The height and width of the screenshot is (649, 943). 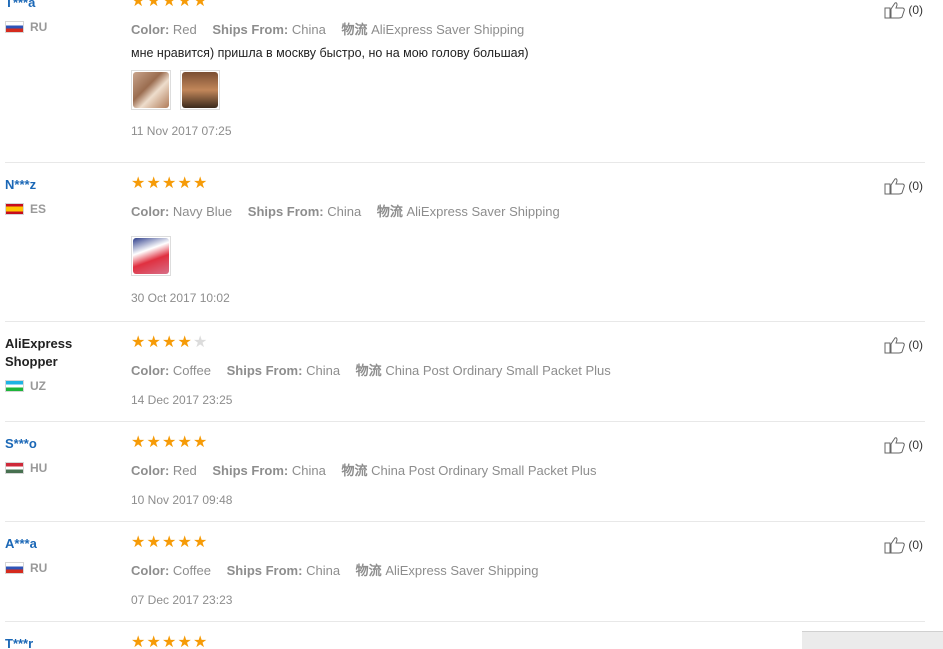 I want to click on reviewer-name: T***a, so click(x=62, y=6).